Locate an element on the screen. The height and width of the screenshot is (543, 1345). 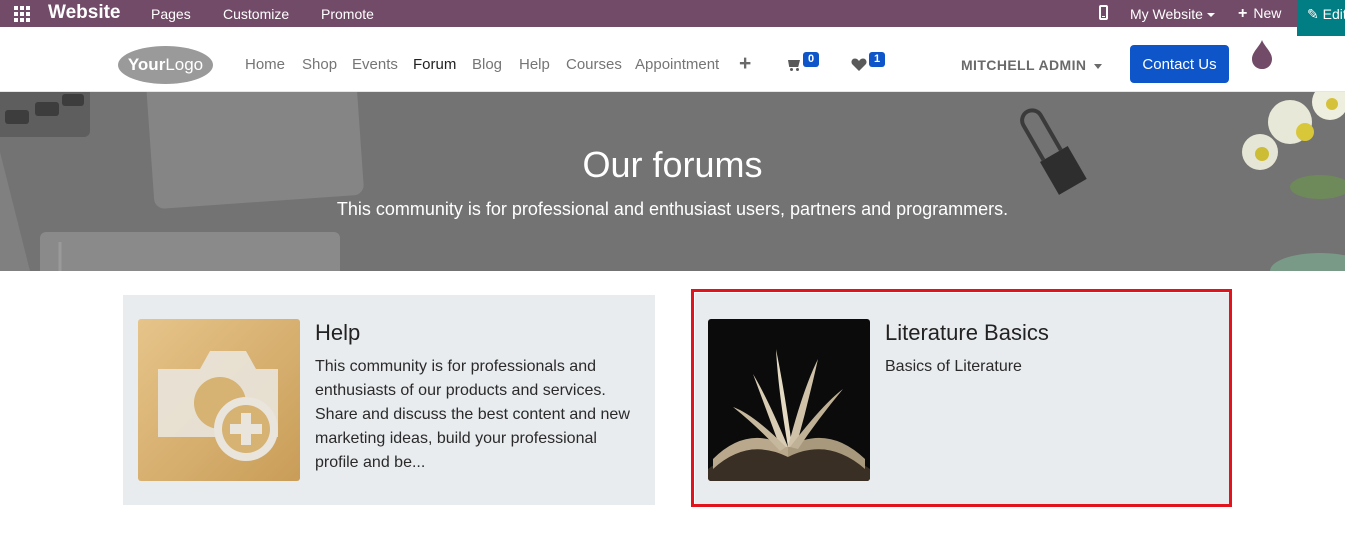
nav-help: Help is located at coordinates (534, 64).